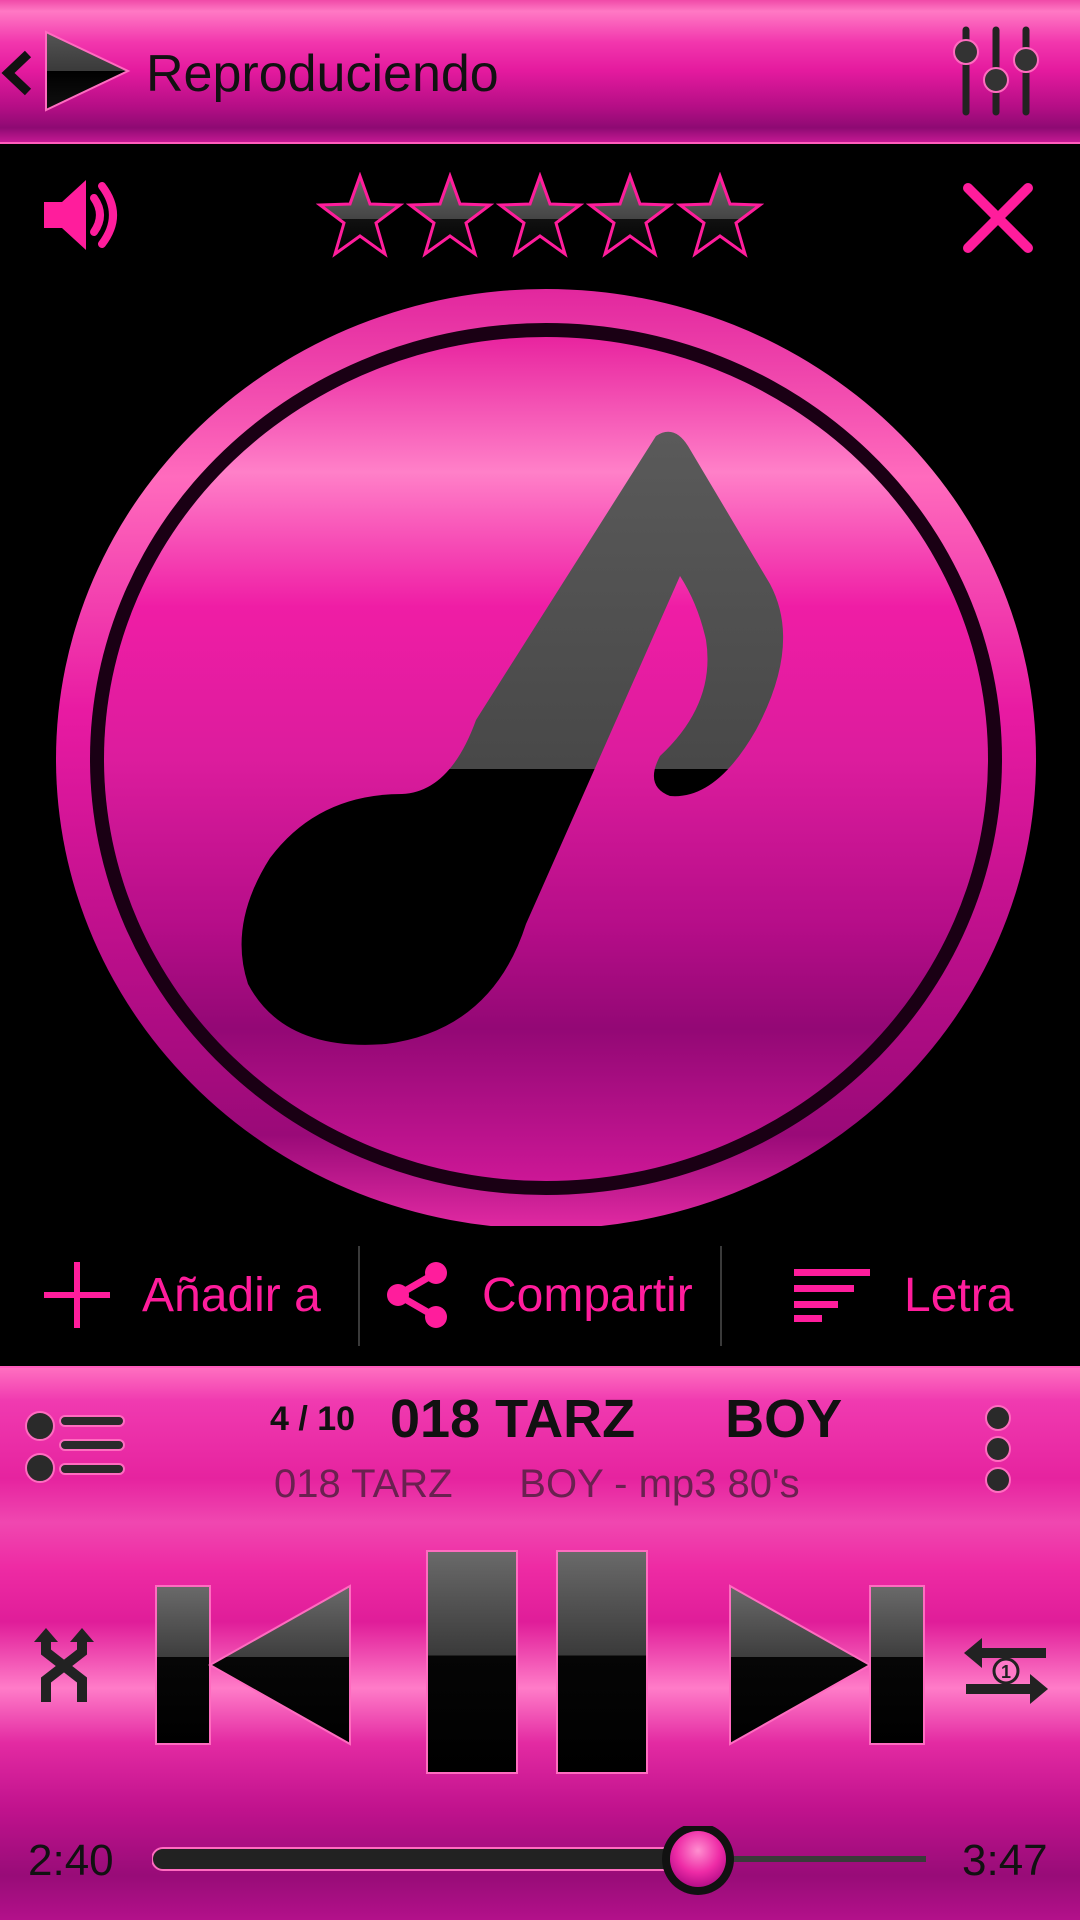 Image resolution: width=1080 pixels, height=1920 pixels. Describe the element at coordinates (313, 1419) in the screenshot. I see `track-counter: 4 / 10` at that location.